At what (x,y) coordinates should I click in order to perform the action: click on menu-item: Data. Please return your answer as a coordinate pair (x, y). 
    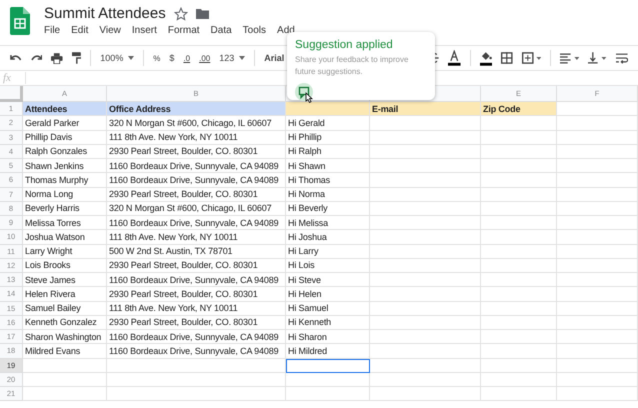
    Looking at the image, I should click on (221, 30).